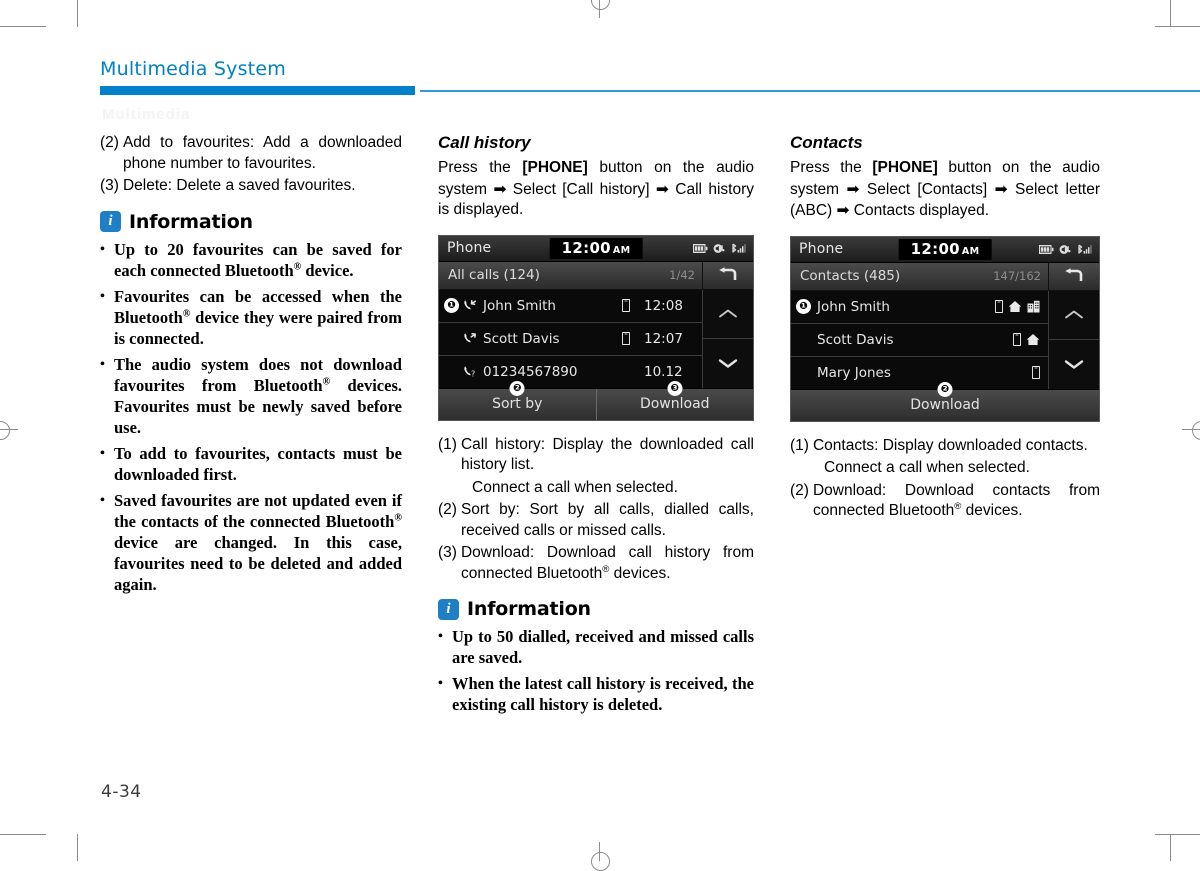  What do you see at coordinates (850, 276) in the screenshot?
I see `list-header-title: Contacts (485)` at bounding box center [850, 276].